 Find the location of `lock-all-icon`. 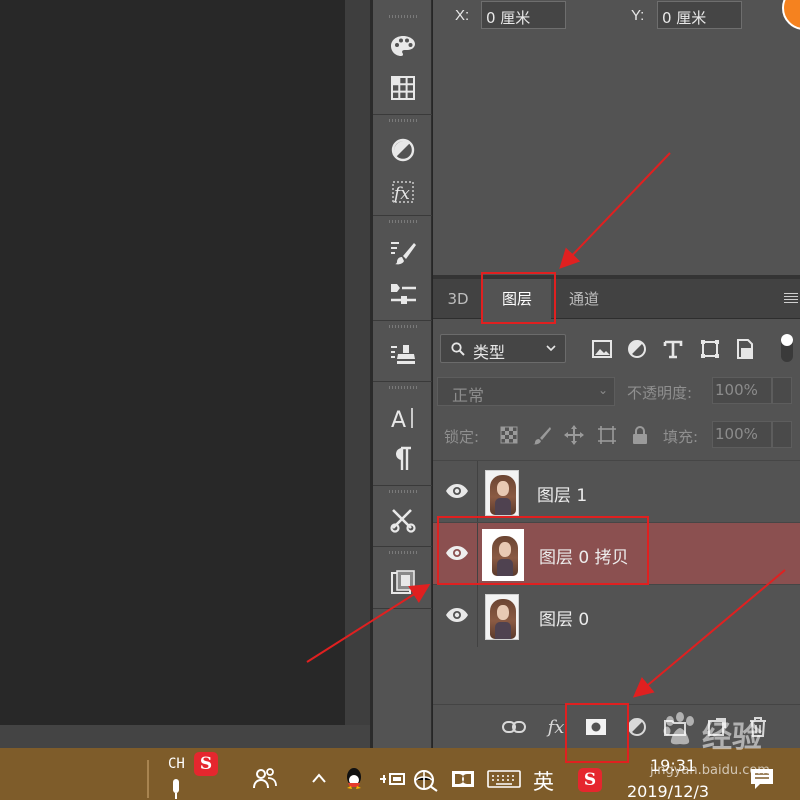

lock-all-icon is located at coordinates (640, 435).